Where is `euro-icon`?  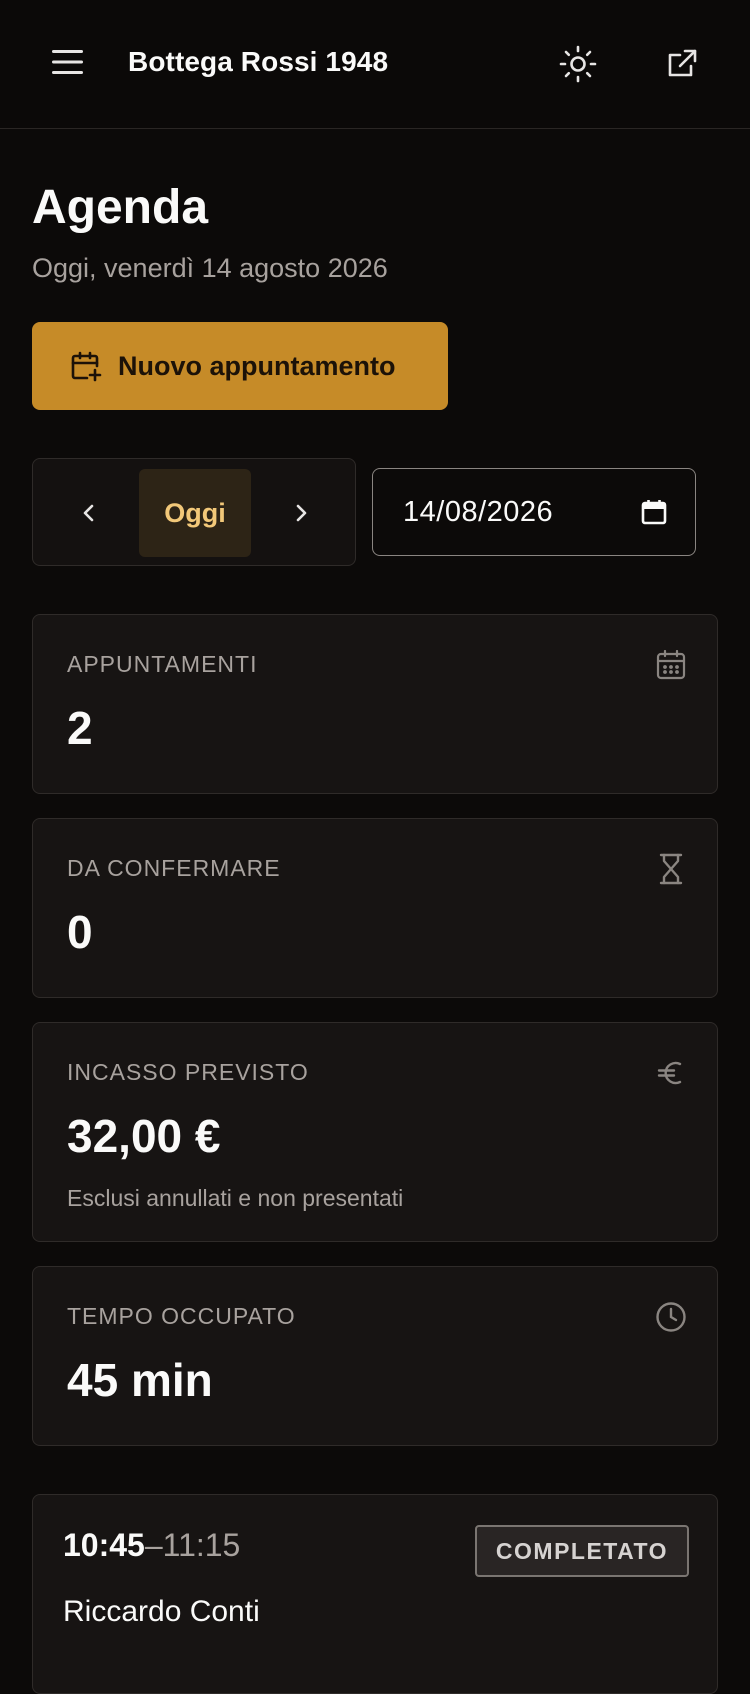 euro-icon is located at coordinates (669, 1073).